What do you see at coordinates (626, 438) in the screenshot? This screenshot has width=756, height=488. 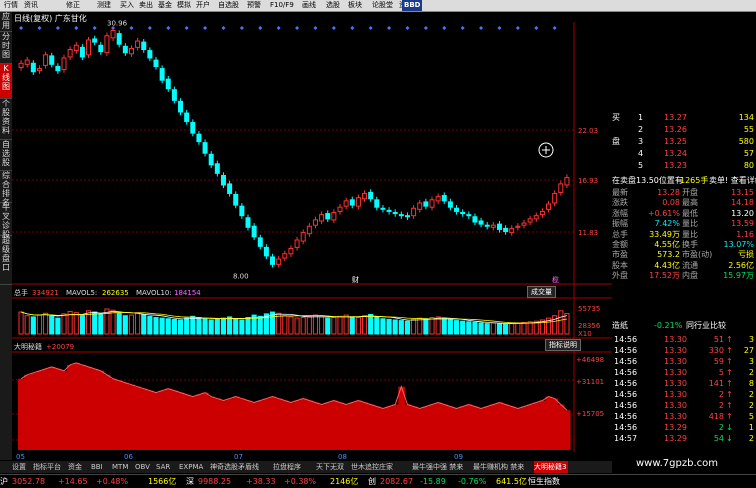 I see `trade-time: 14:57` at bounding box center [626, 438].